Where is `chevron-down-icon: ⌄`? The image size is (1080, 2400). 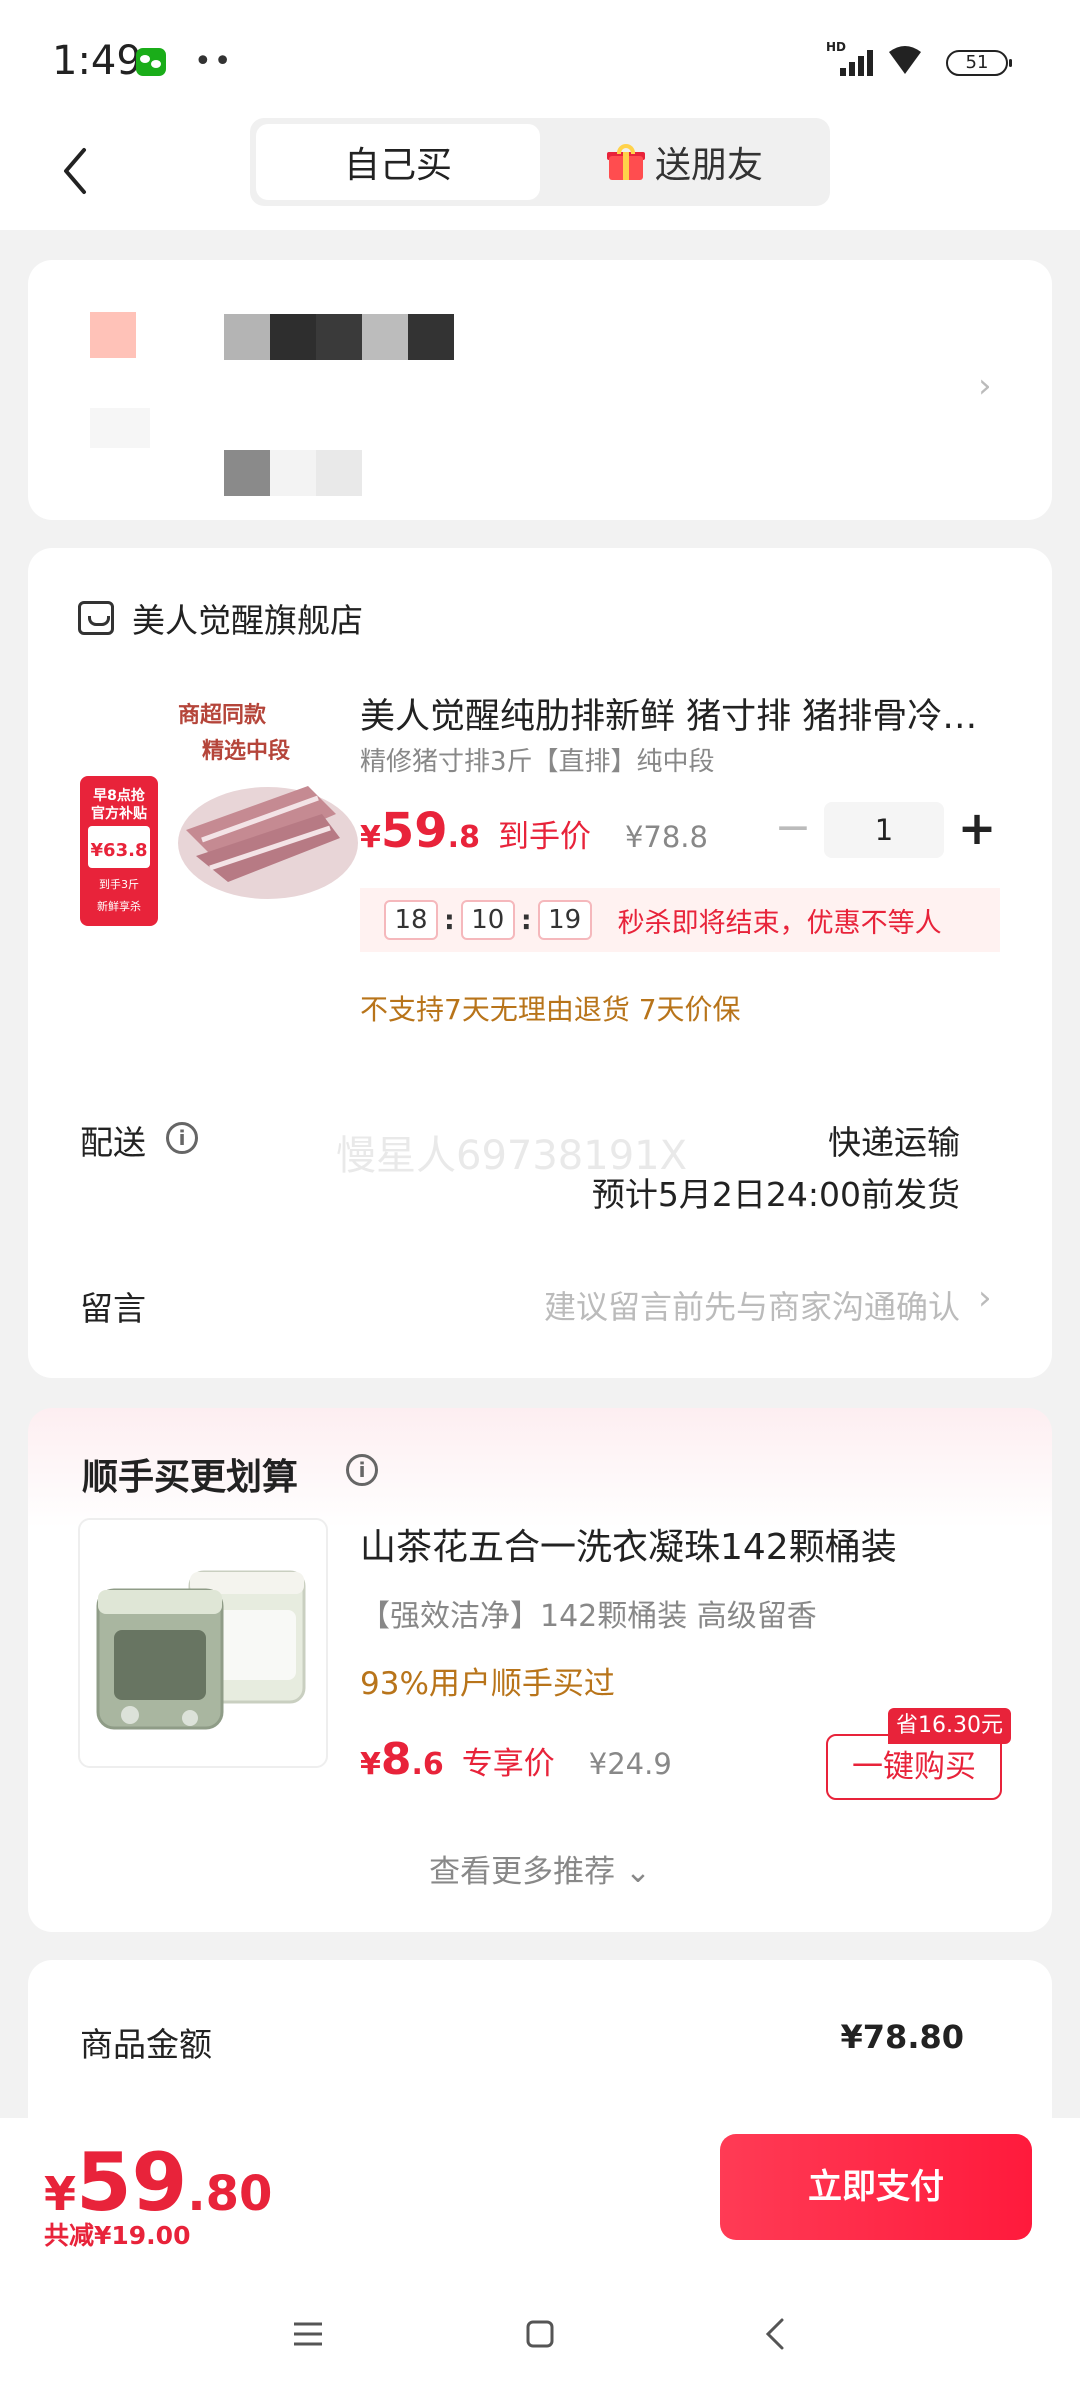 chevron-down-icon: ⌄ is located at coordinates (637, 1872).